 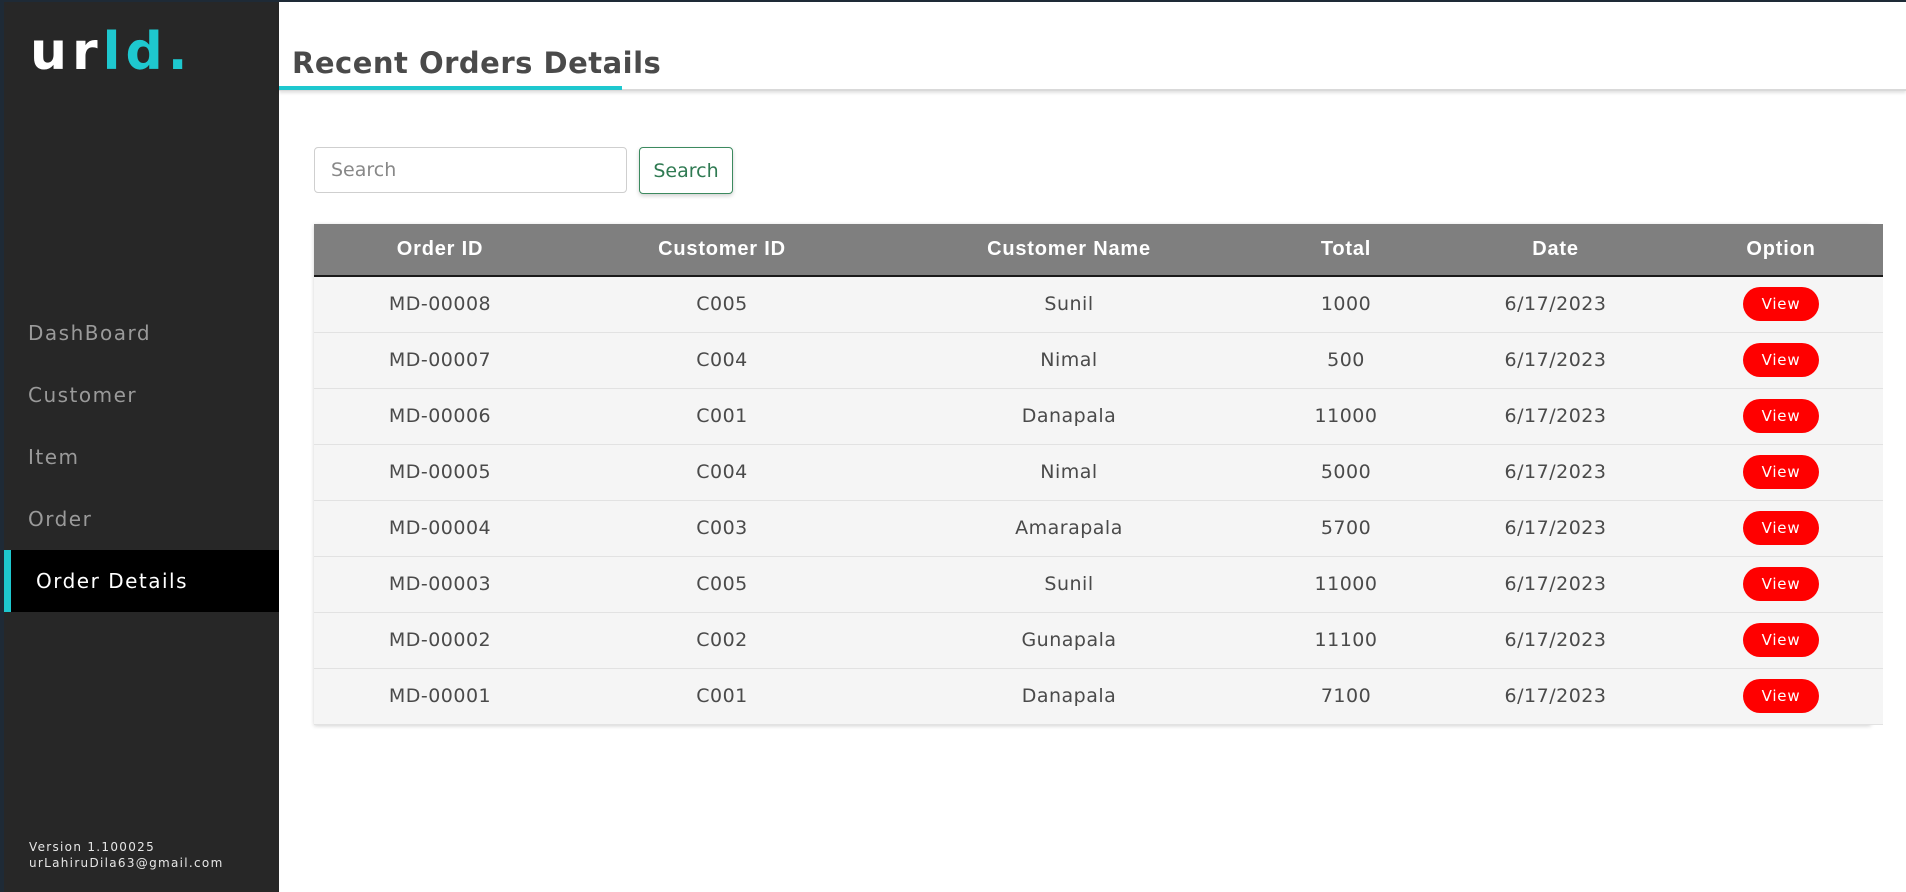 What do you see at coordinates (440, 584) in the screenshot?
I see `order-id-cell: MD-00003` at bounding box center [440, 584].